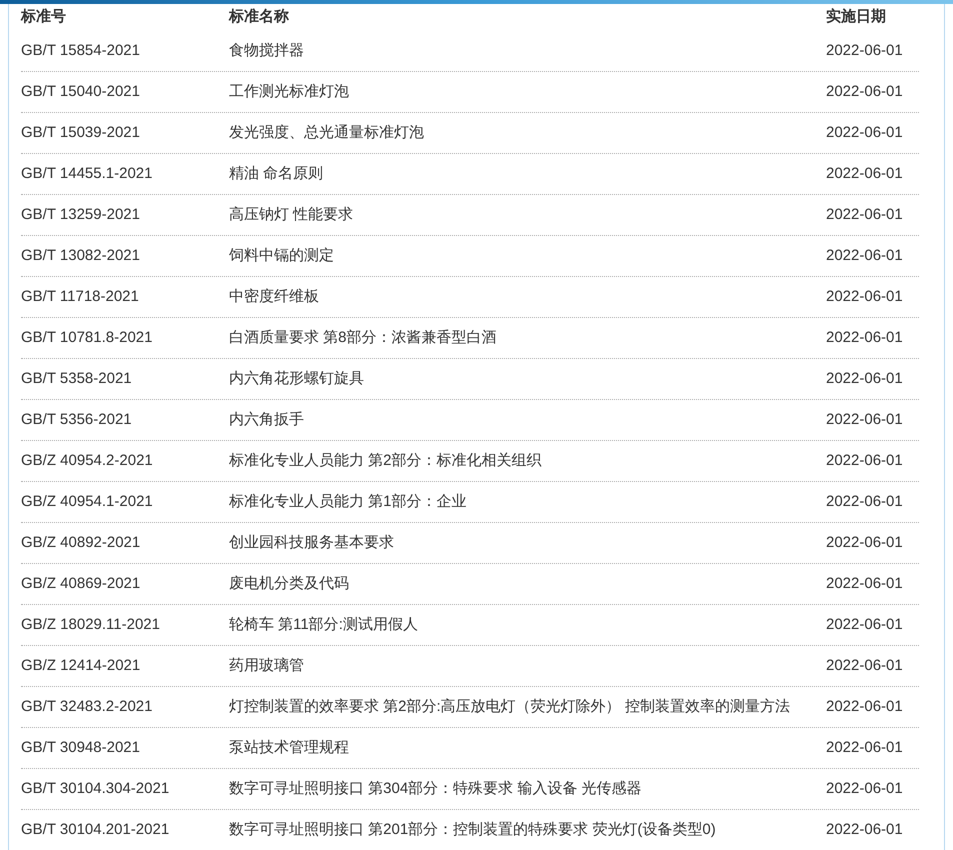 This screenshot has width=953, height=850. I want to click on table-cell: 标准化专业人员能力 第2部分：标准化相关组织, so click(385, 460).